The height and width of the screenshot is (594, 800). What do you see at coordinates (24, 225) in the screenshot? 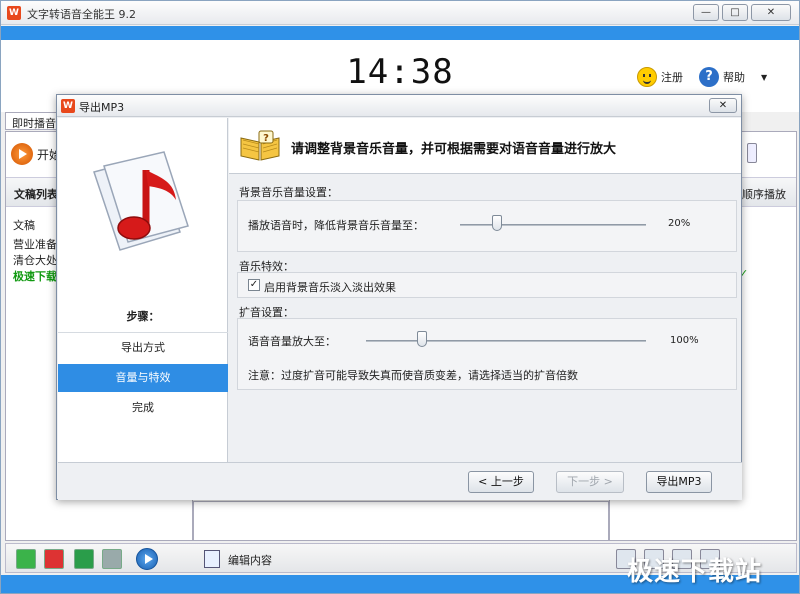
I see `document-column-header: 文稿` at bounding box center [24, 225].